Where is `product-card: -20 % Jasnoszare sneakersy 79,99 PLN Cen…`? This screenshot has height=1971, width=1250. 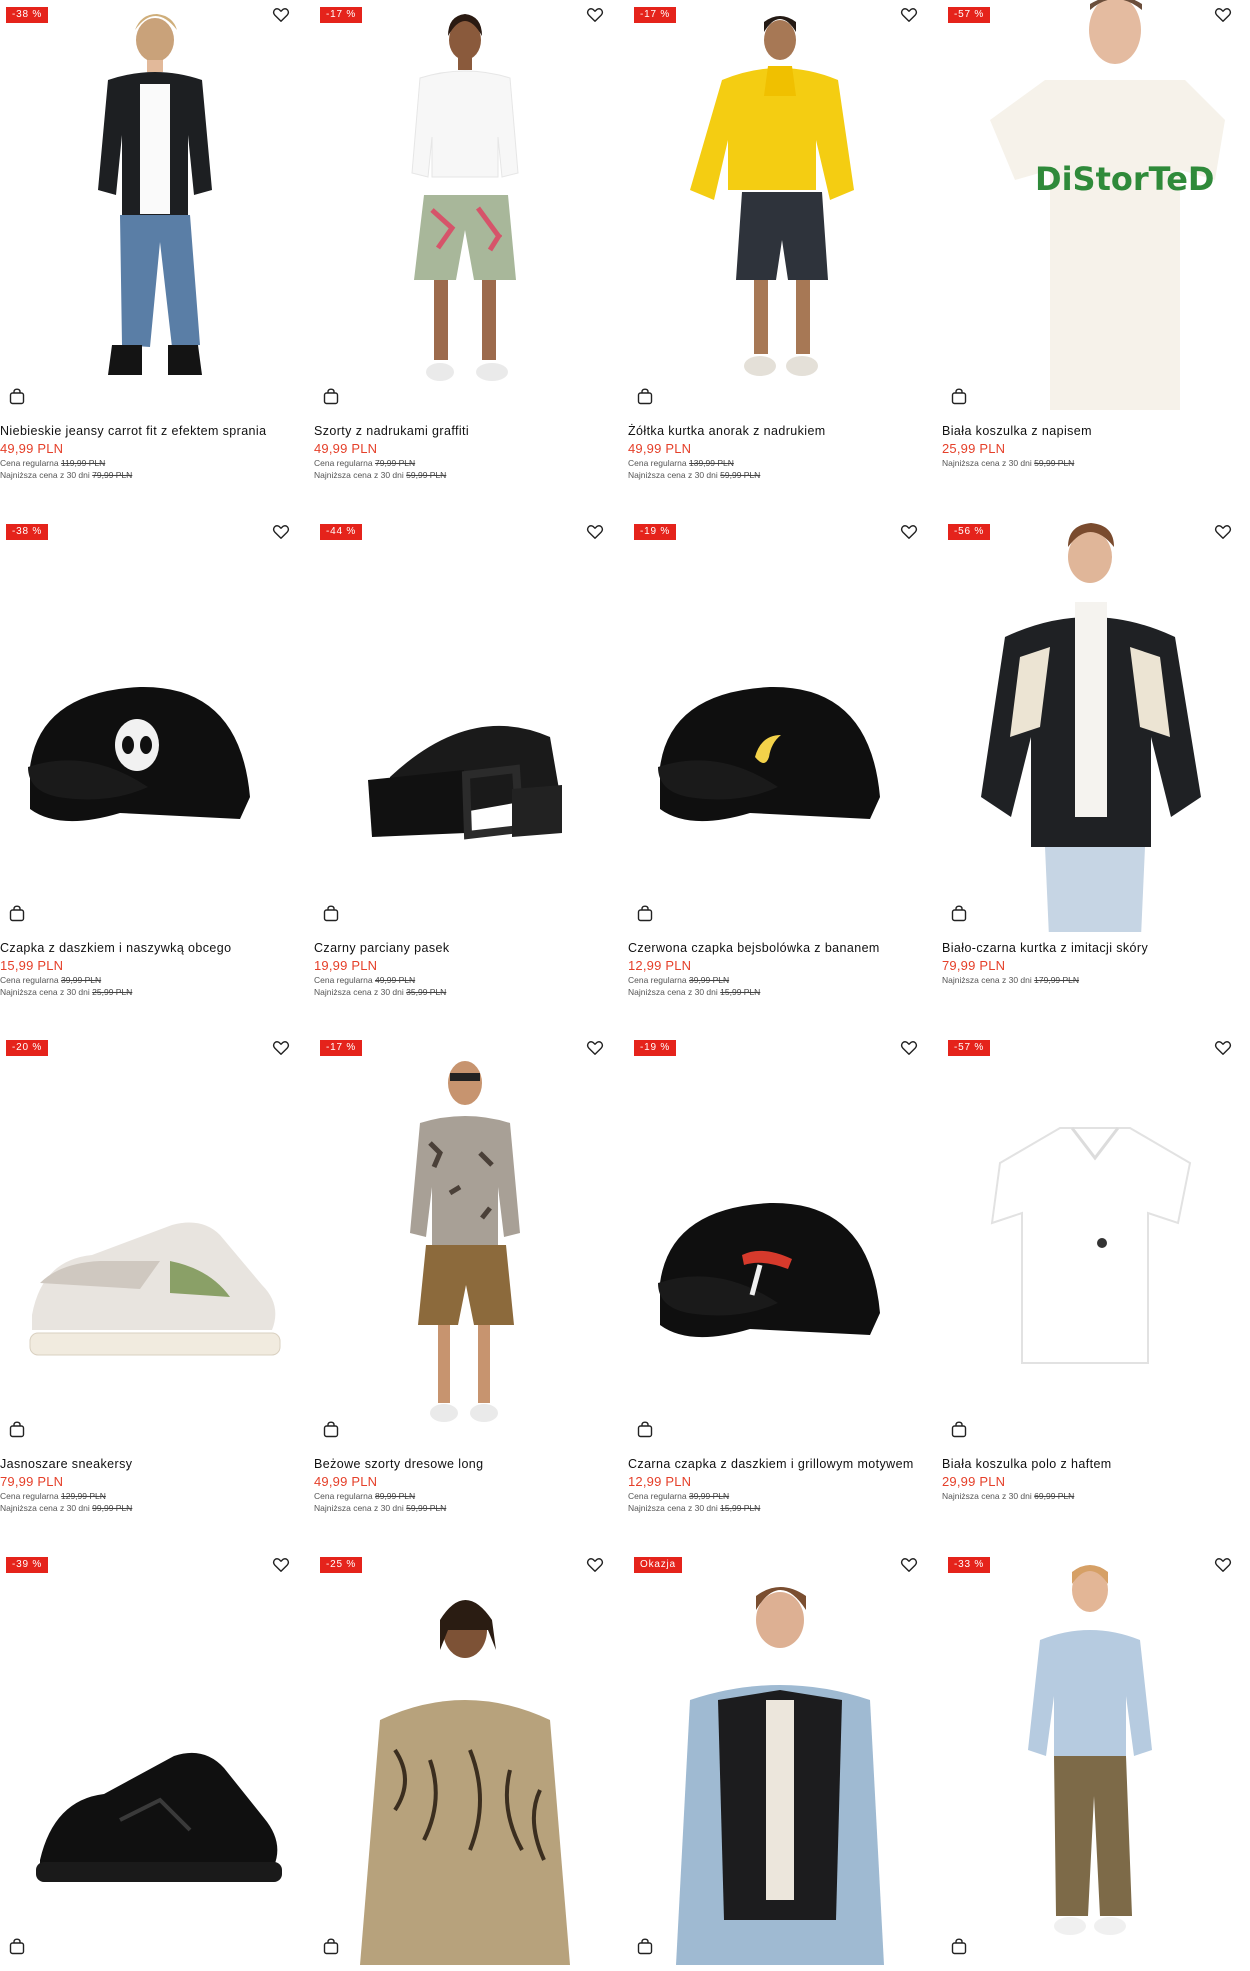 product-card: -20 % Jasnoszare sneakersy 79,99 PLN Cen… is located at coordinates (150, 1283).